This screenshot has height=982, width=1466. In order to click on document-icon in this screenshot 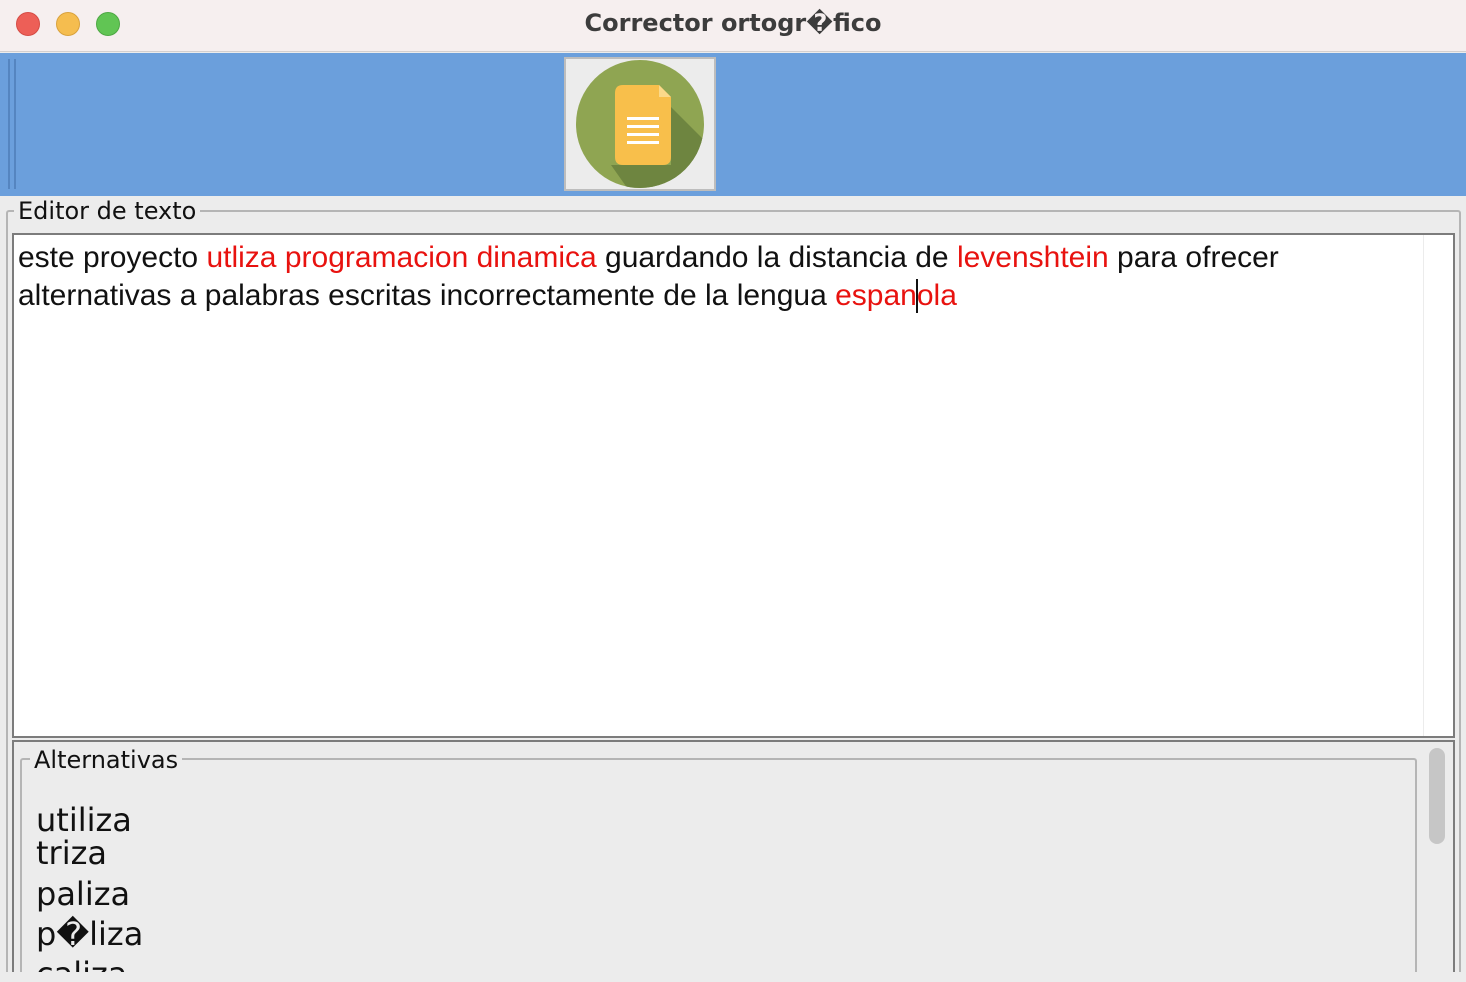, I will do `click(640, 124)`.